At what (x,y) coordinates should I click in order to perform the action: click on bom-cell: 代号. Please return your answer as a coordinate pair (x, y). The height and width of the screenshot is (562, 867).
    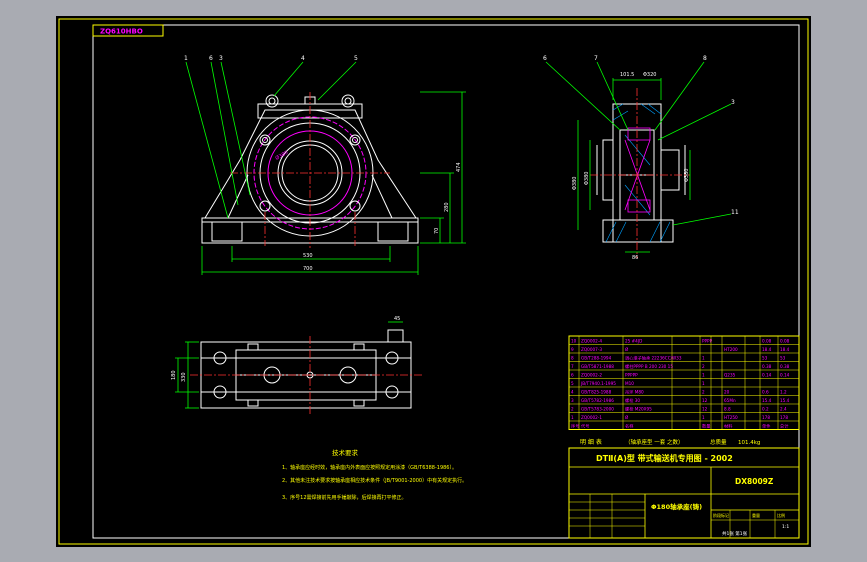
    Looking at the image, I should click on (585, 425).